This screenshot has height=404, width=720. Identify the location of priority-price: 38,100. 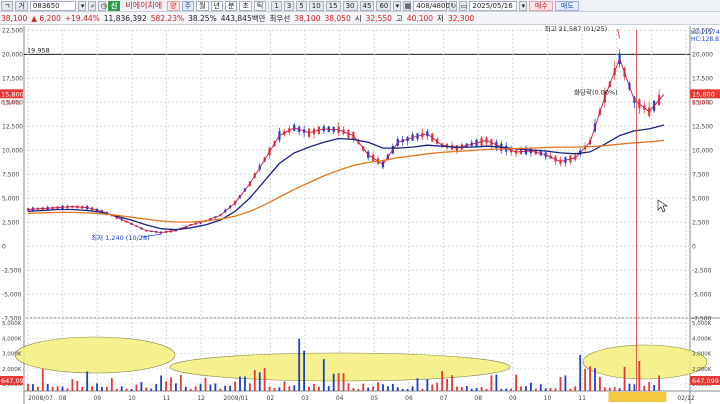
(307, 18).